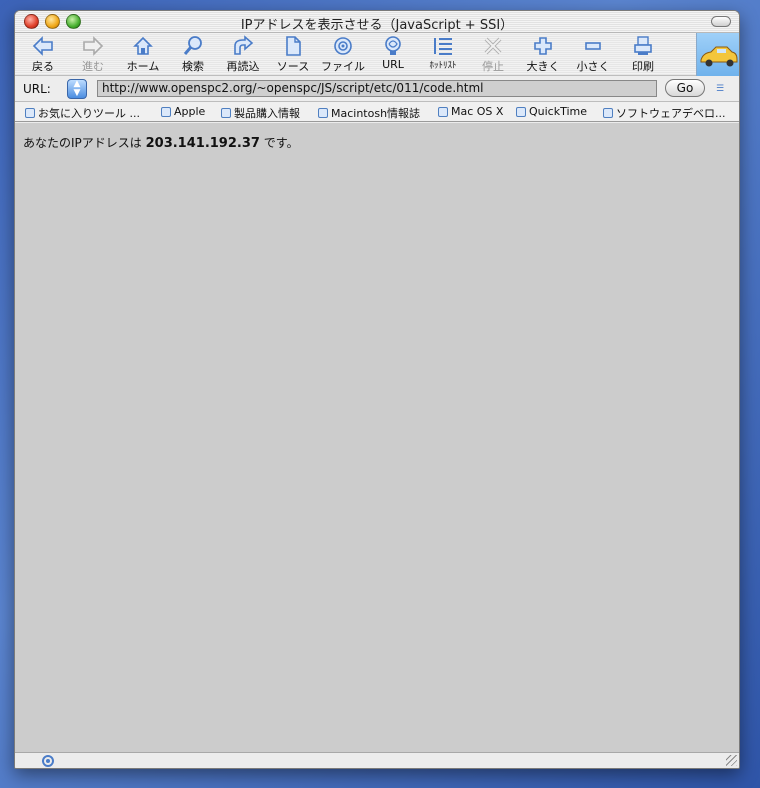  What do you see at coordinates (43, 46) in the screenshot?
I see `back-arrow-icon` at bounding box center [43, 46].